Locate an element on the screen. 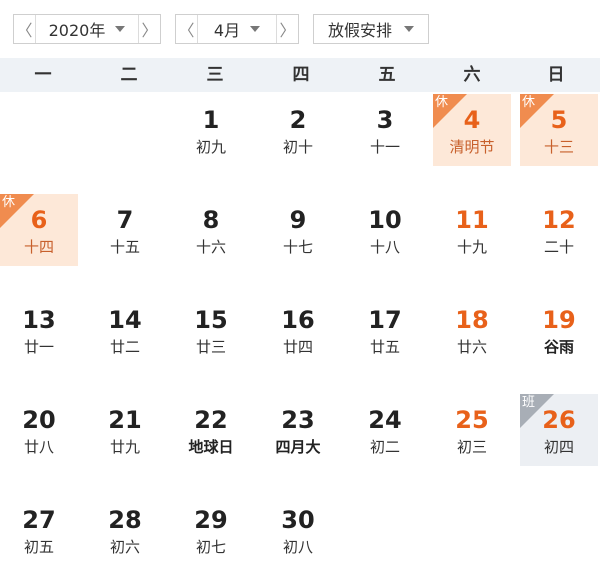 Image resolution: width=600 pixels, height=566 pixels. day-number: 16 is located at coordinates (298, 320).